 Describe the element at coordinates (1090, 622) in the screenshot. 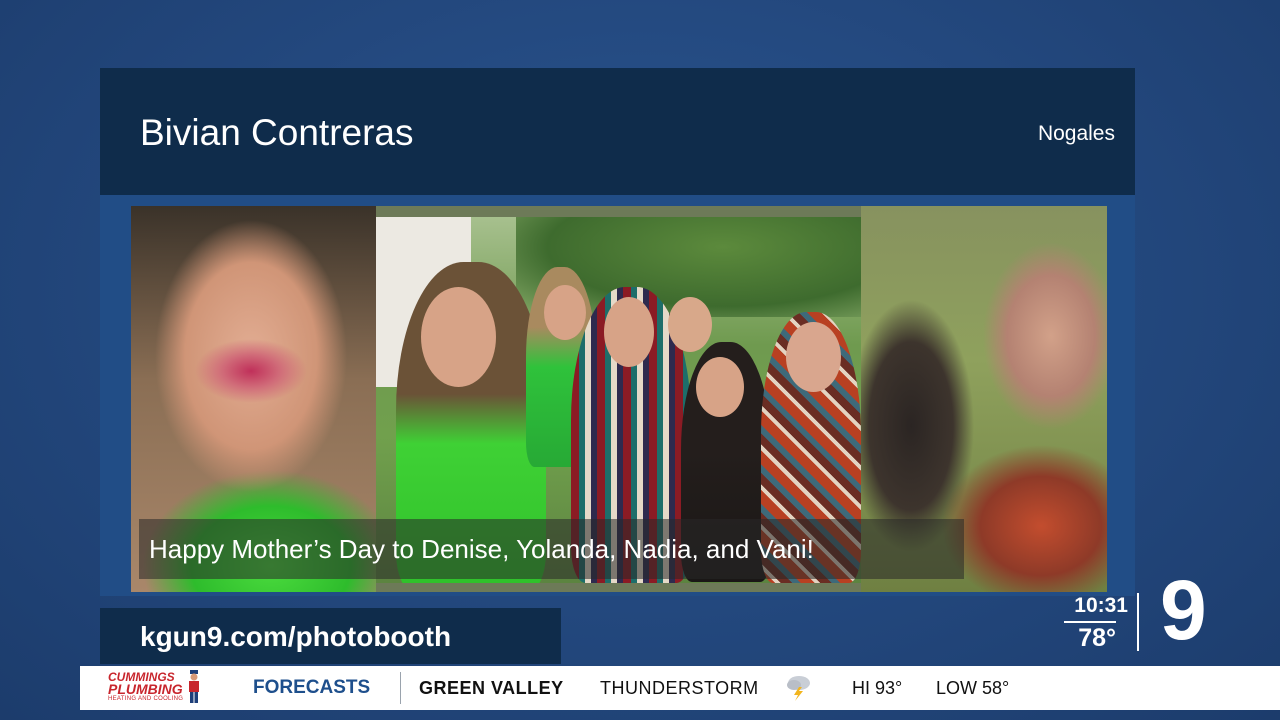

I see `clock-divider` at that location.